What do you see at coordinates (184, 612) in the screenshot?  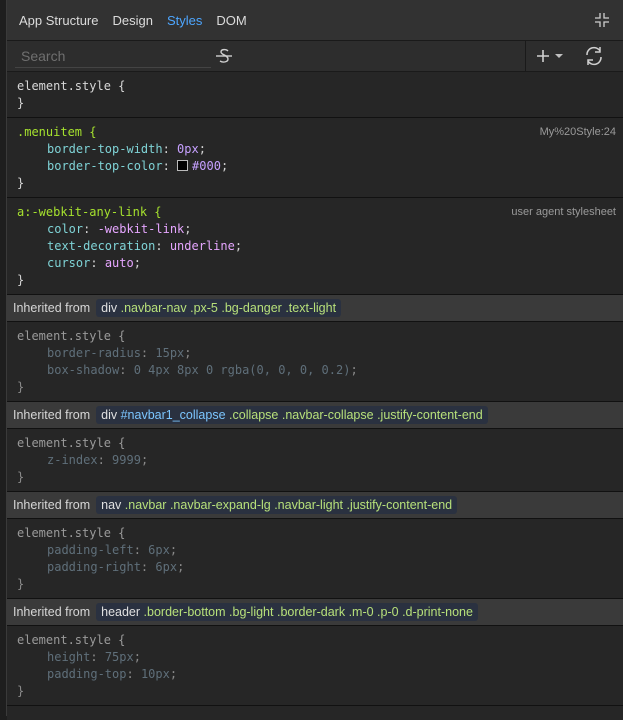 I see `element-class: .border-bottom` at bounding box center [184, 612].